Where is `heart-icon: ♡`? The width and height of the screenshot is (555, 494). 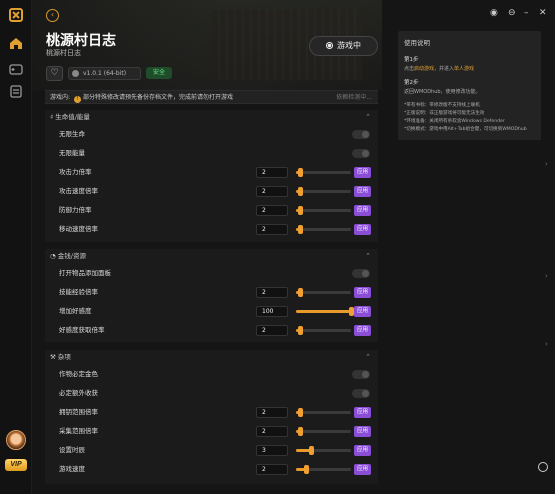
heart-icon: ♡ is located at coordinates (54, 73).